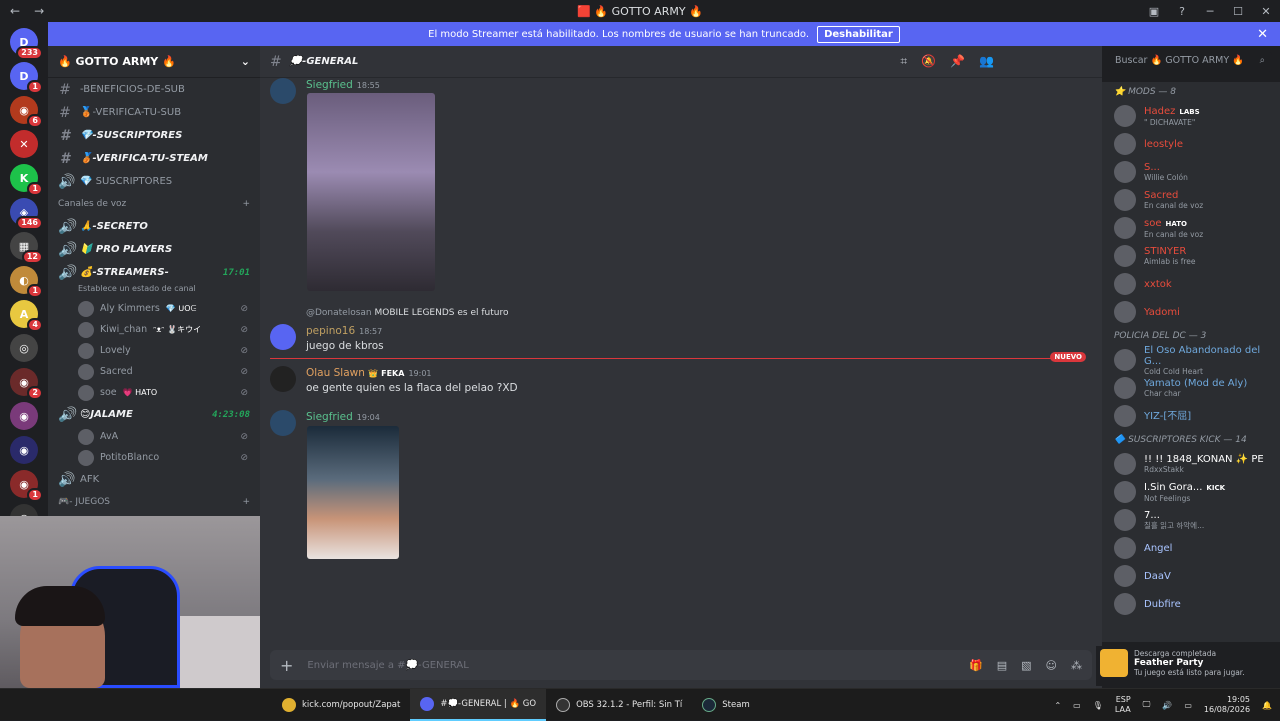 The height and width of the screenshot is (721, 1280). I want to click on member-item: I.Sin Gora... KICK Not Feelings, so click(1191, 492).